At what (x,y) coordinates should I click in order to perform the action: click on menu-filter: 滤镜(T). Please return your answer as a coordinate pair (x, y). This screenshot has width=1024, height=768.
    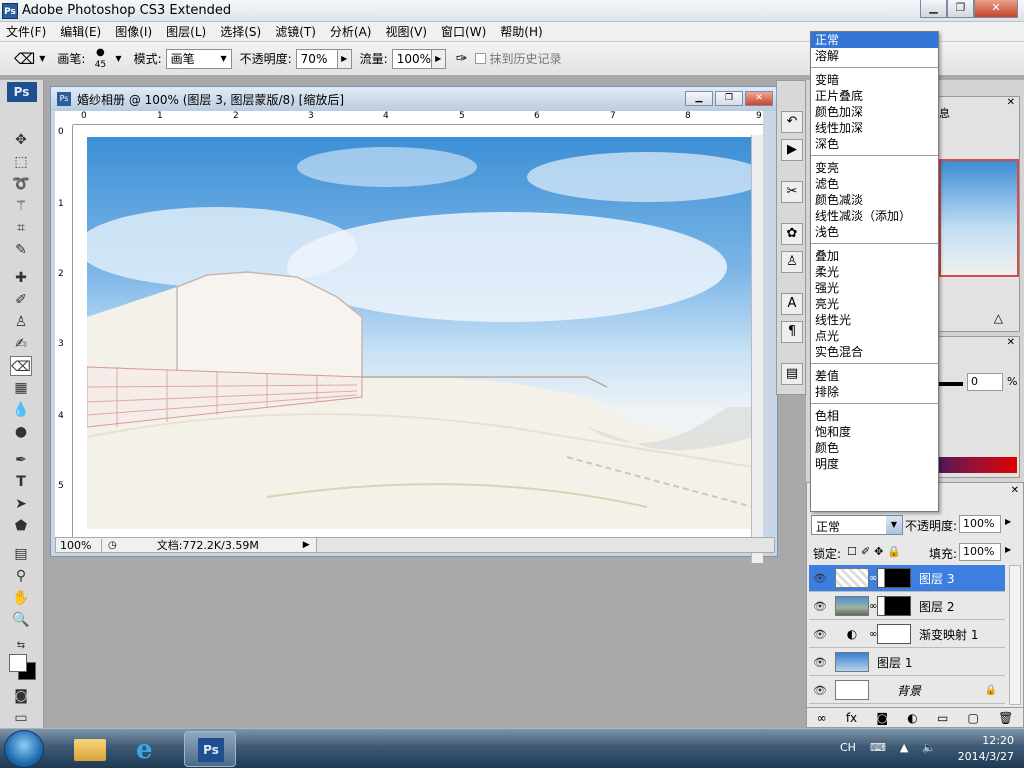
    Looking at the image, I should click on (295, 31).